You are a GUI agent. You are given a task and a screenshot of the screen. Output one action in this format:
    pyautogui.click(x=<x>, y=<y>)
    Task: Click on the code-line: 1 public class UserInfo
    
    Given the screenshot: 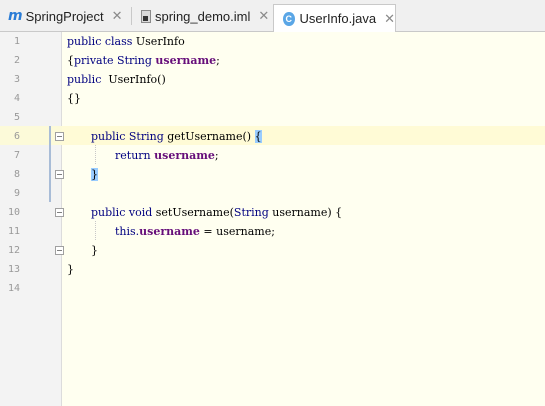 What is the action you would take?
    pyautogui.click(x=272, y=41)
    